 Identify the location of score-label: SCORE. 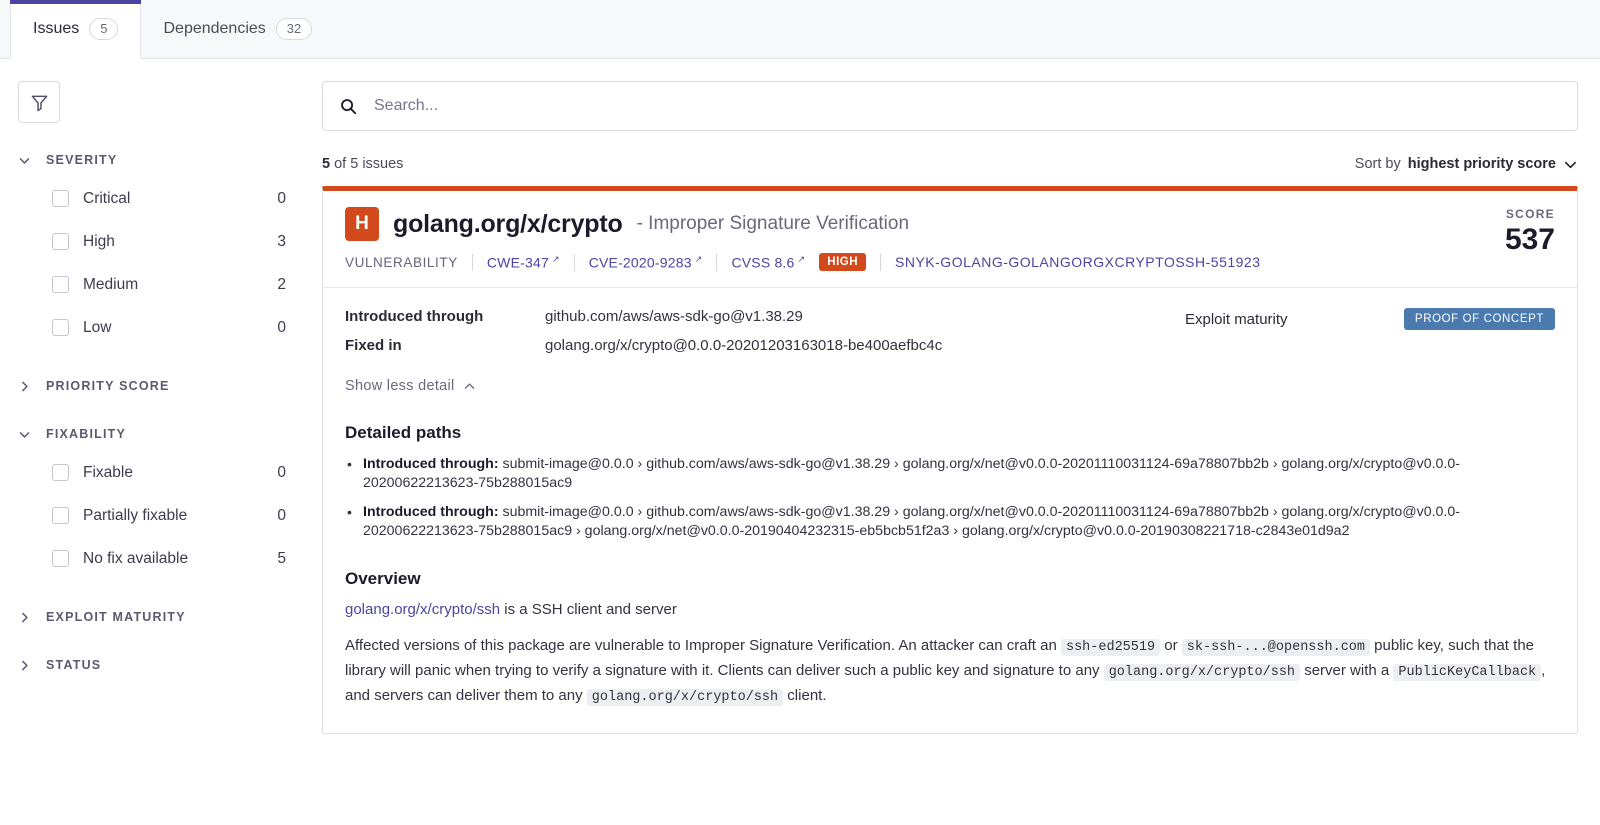
(1530, 214).